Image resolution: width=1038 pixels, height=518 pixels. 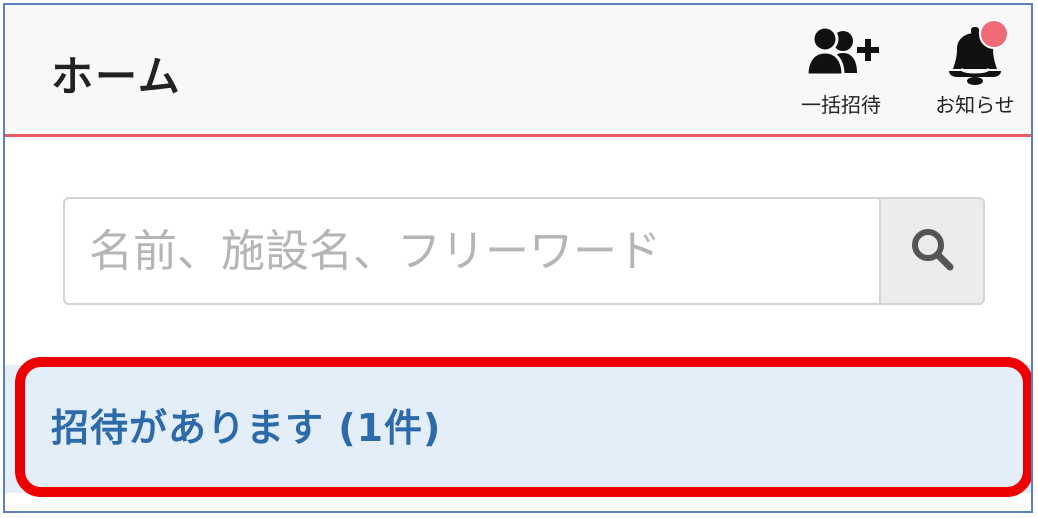 I want to click on invite-all-button: 一括招待, so click(x=841, y=68).